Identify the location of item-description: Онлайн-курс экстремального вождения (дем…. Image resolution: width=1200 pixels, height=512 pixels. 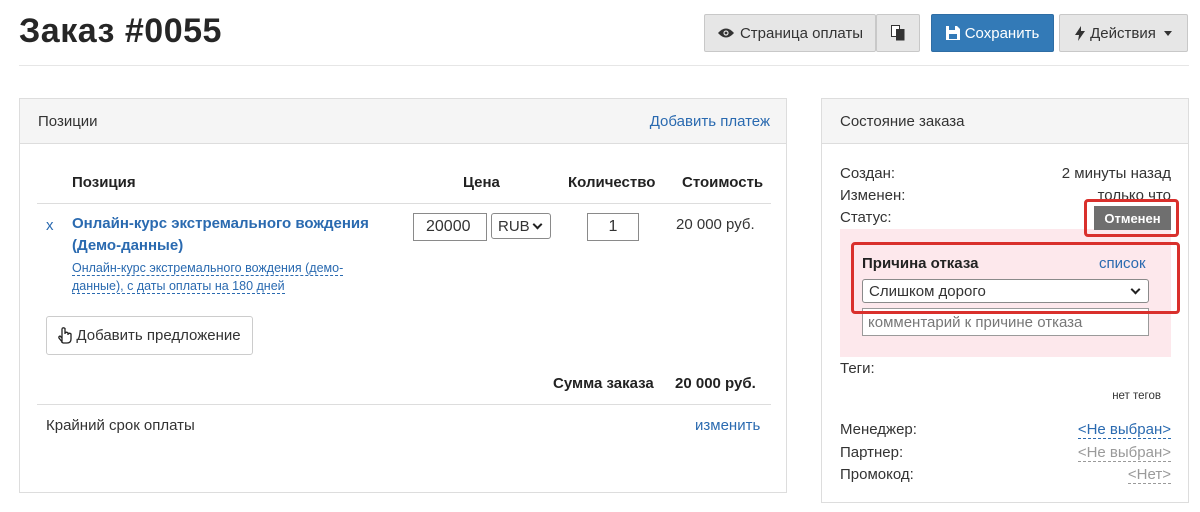
(208, 268).